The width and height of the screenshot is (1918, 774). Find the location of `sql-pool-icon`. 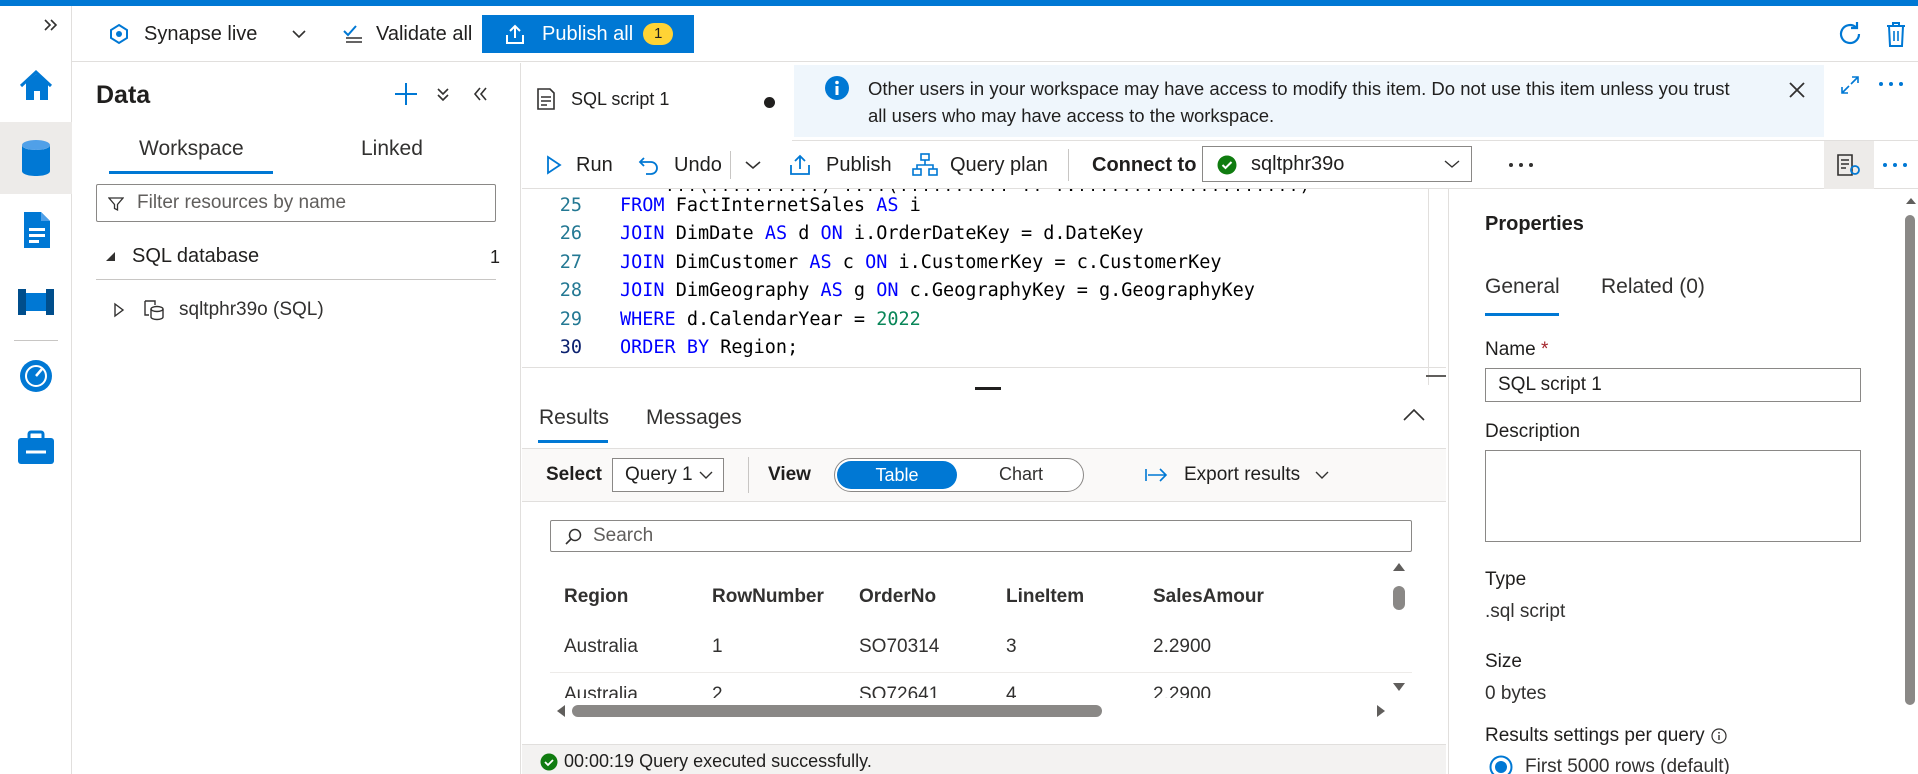

sql-pool-icon is located at coordinates (153, 309).